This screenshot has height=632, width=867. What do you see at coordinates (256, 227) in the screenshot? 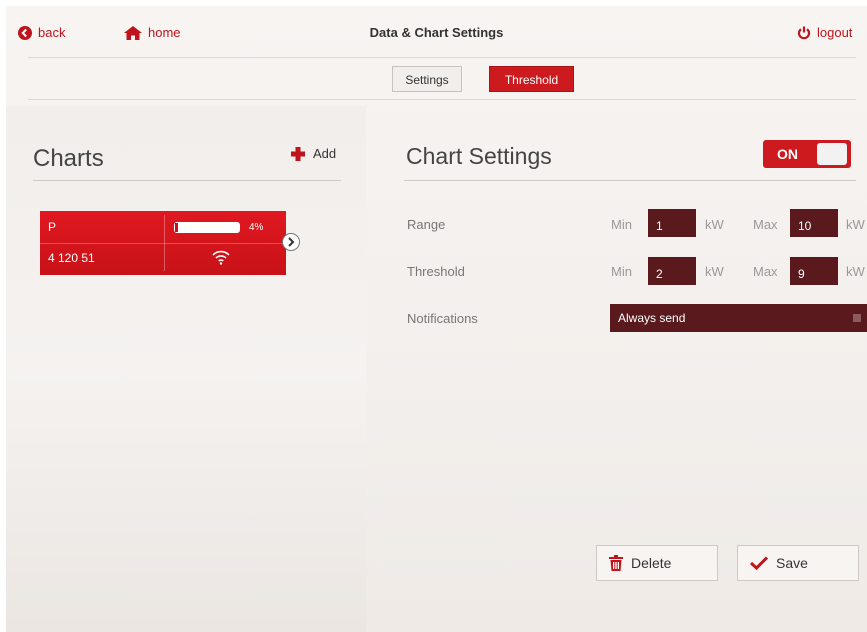
I see `battery-percent: 4%` at bounding box center [256, 227].